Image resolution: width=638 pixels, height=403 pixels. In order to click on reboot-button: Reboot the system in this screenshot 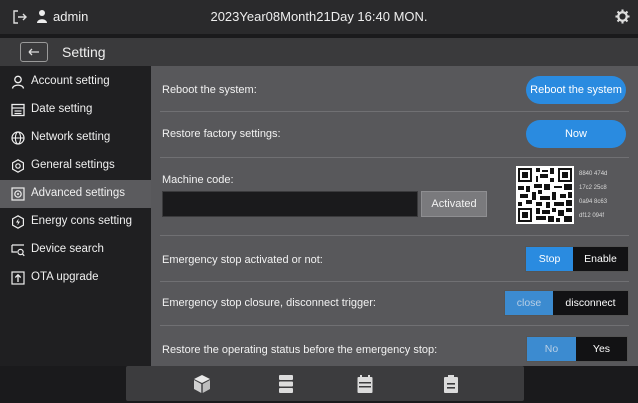, I will do `click(576, 90)`.